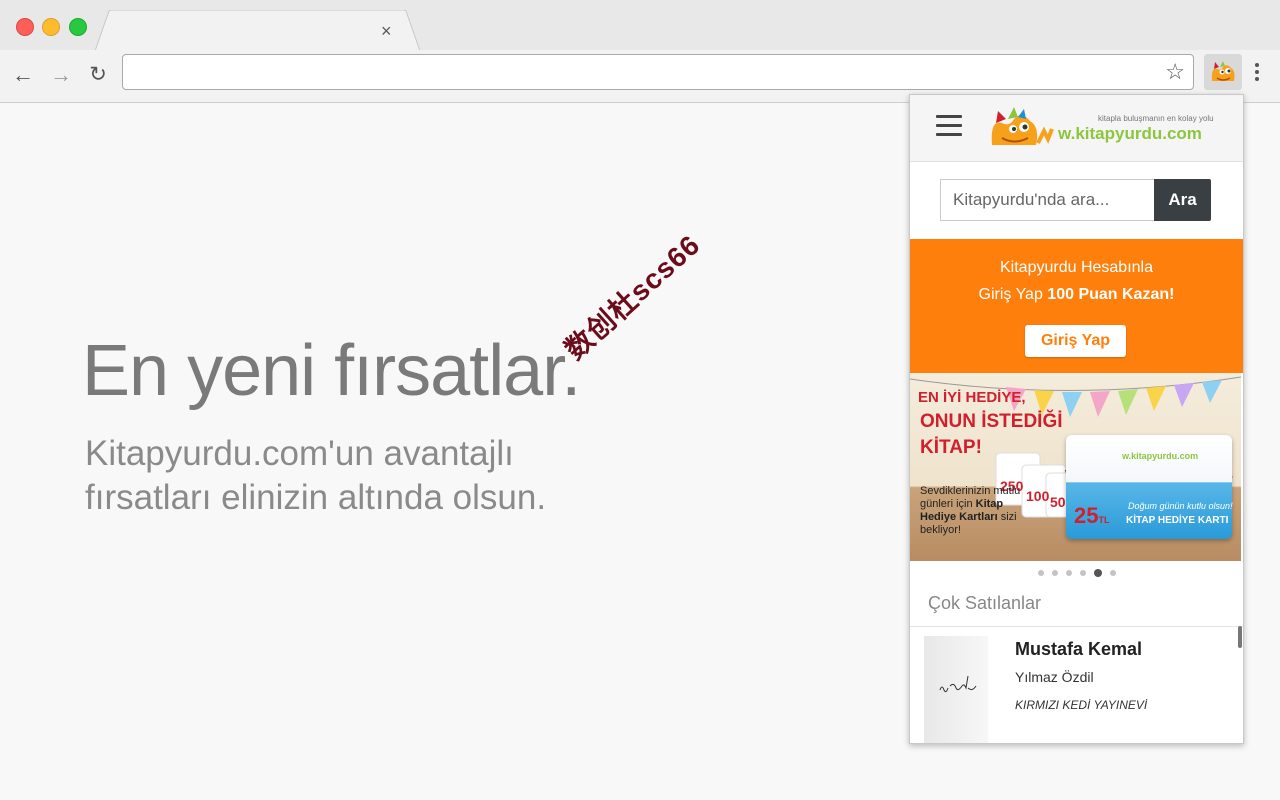 The width and height of the screenshot is (1280, 800). I want to click on kitapyurdu-extension-button, so click(1223, 72).